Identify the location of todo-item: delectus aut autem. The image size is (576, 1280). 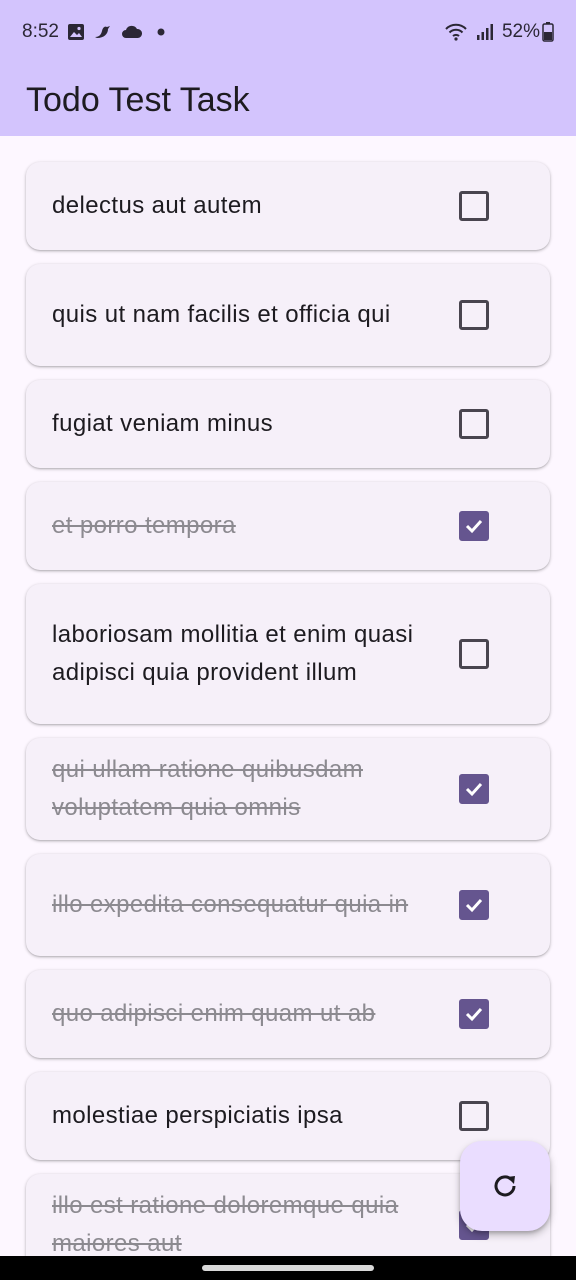
(288, 206).